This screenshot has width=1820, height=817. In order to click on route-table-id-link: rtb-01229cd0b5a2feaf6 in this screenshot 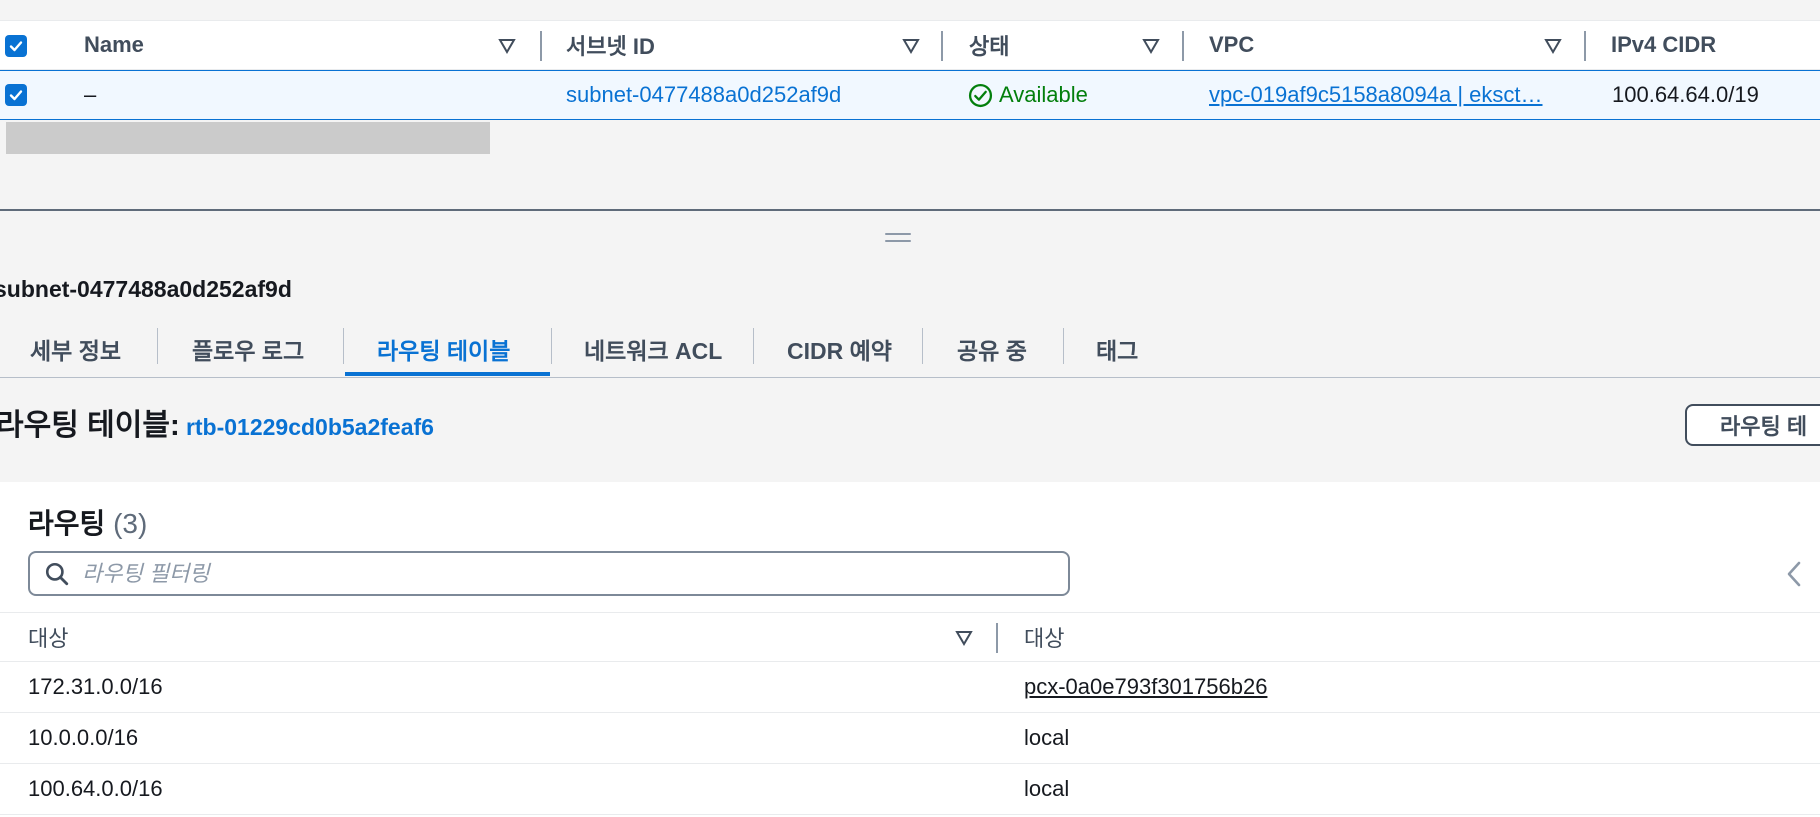, I will do `click(310, 427)`.